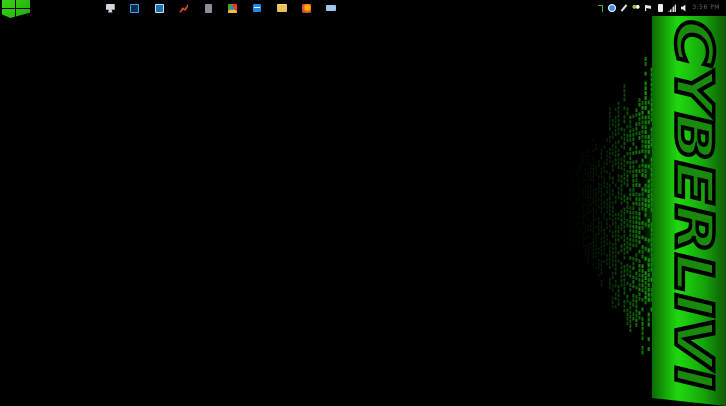  I want to click on blue-circle-icon, so click(612, 8).